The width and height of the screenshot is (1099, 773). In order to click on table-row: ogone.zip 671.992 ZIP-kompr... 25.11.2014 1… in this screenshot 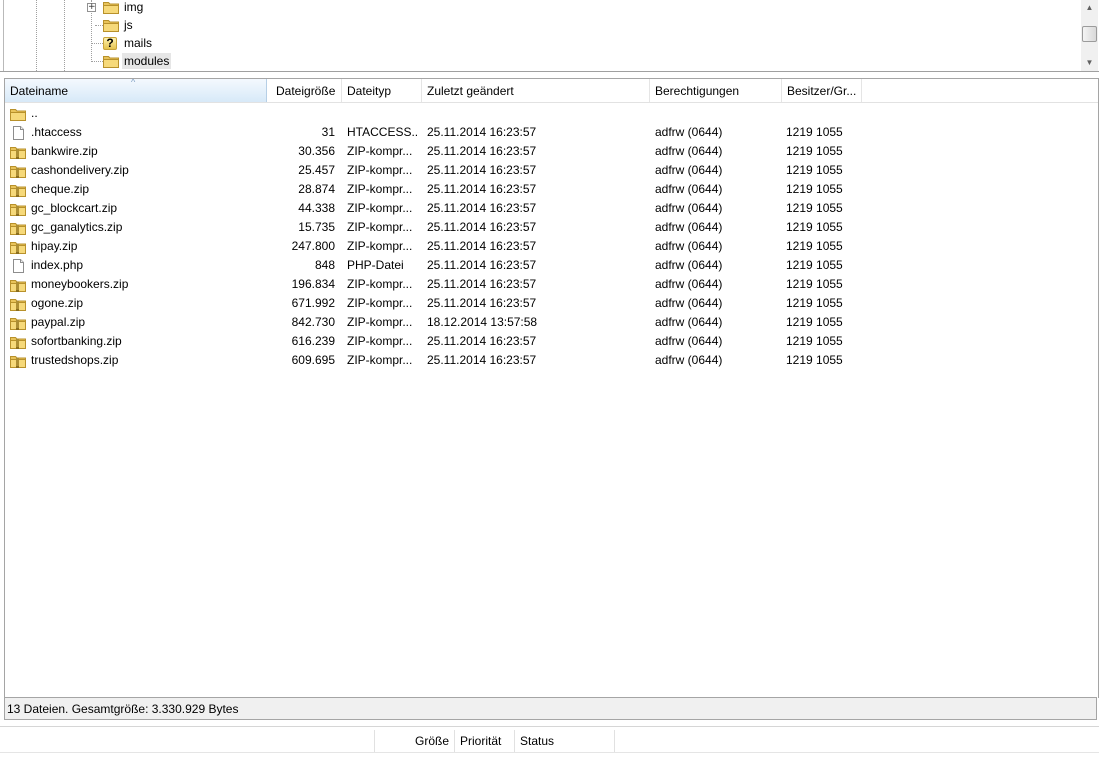, I will do `click(551, 303)`.